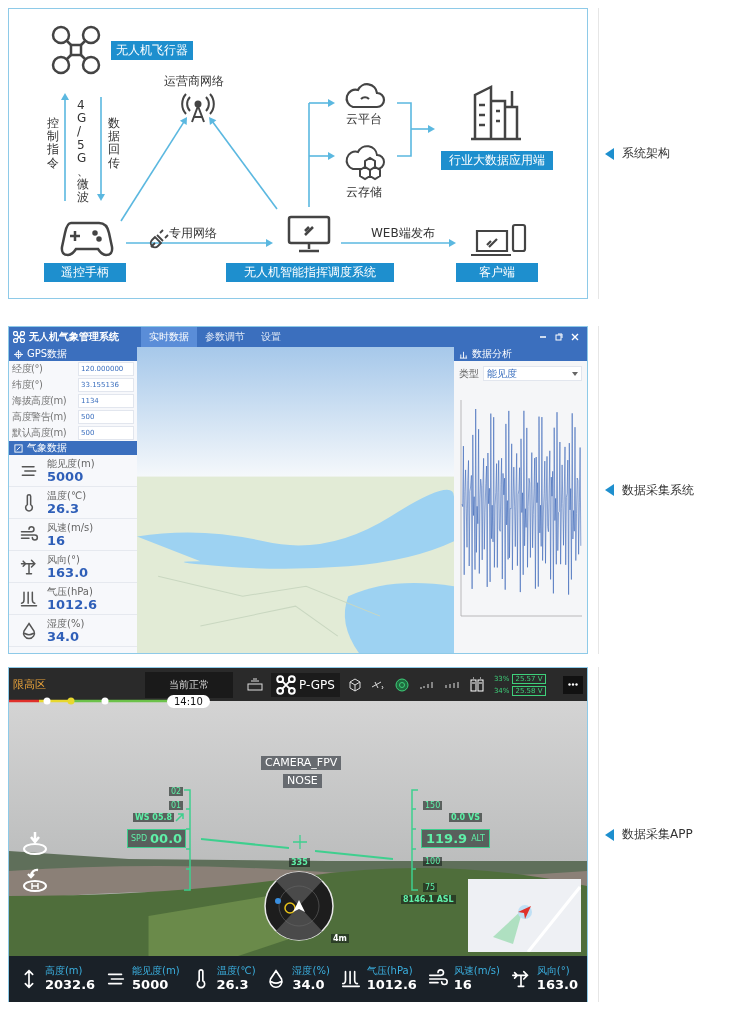  What do you see at coordinates (557, 985) in the screenshot?
I see `telemetry-value: 163.0` at bounding box center [557, 985].